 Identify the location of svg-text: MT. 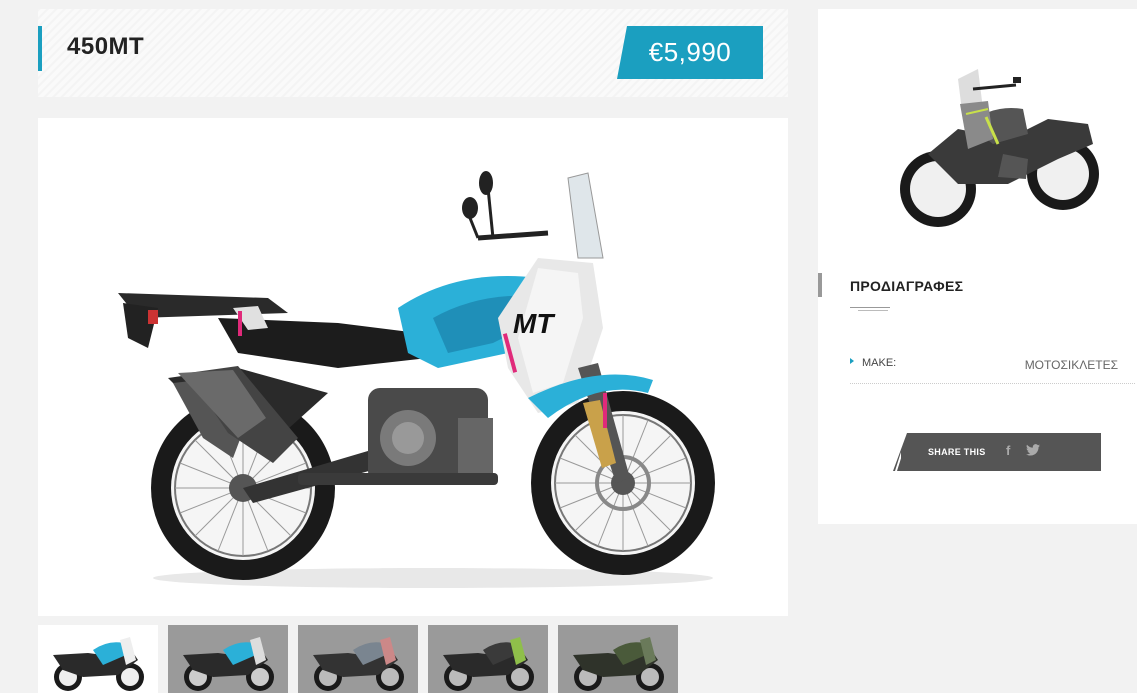
(534, 323).